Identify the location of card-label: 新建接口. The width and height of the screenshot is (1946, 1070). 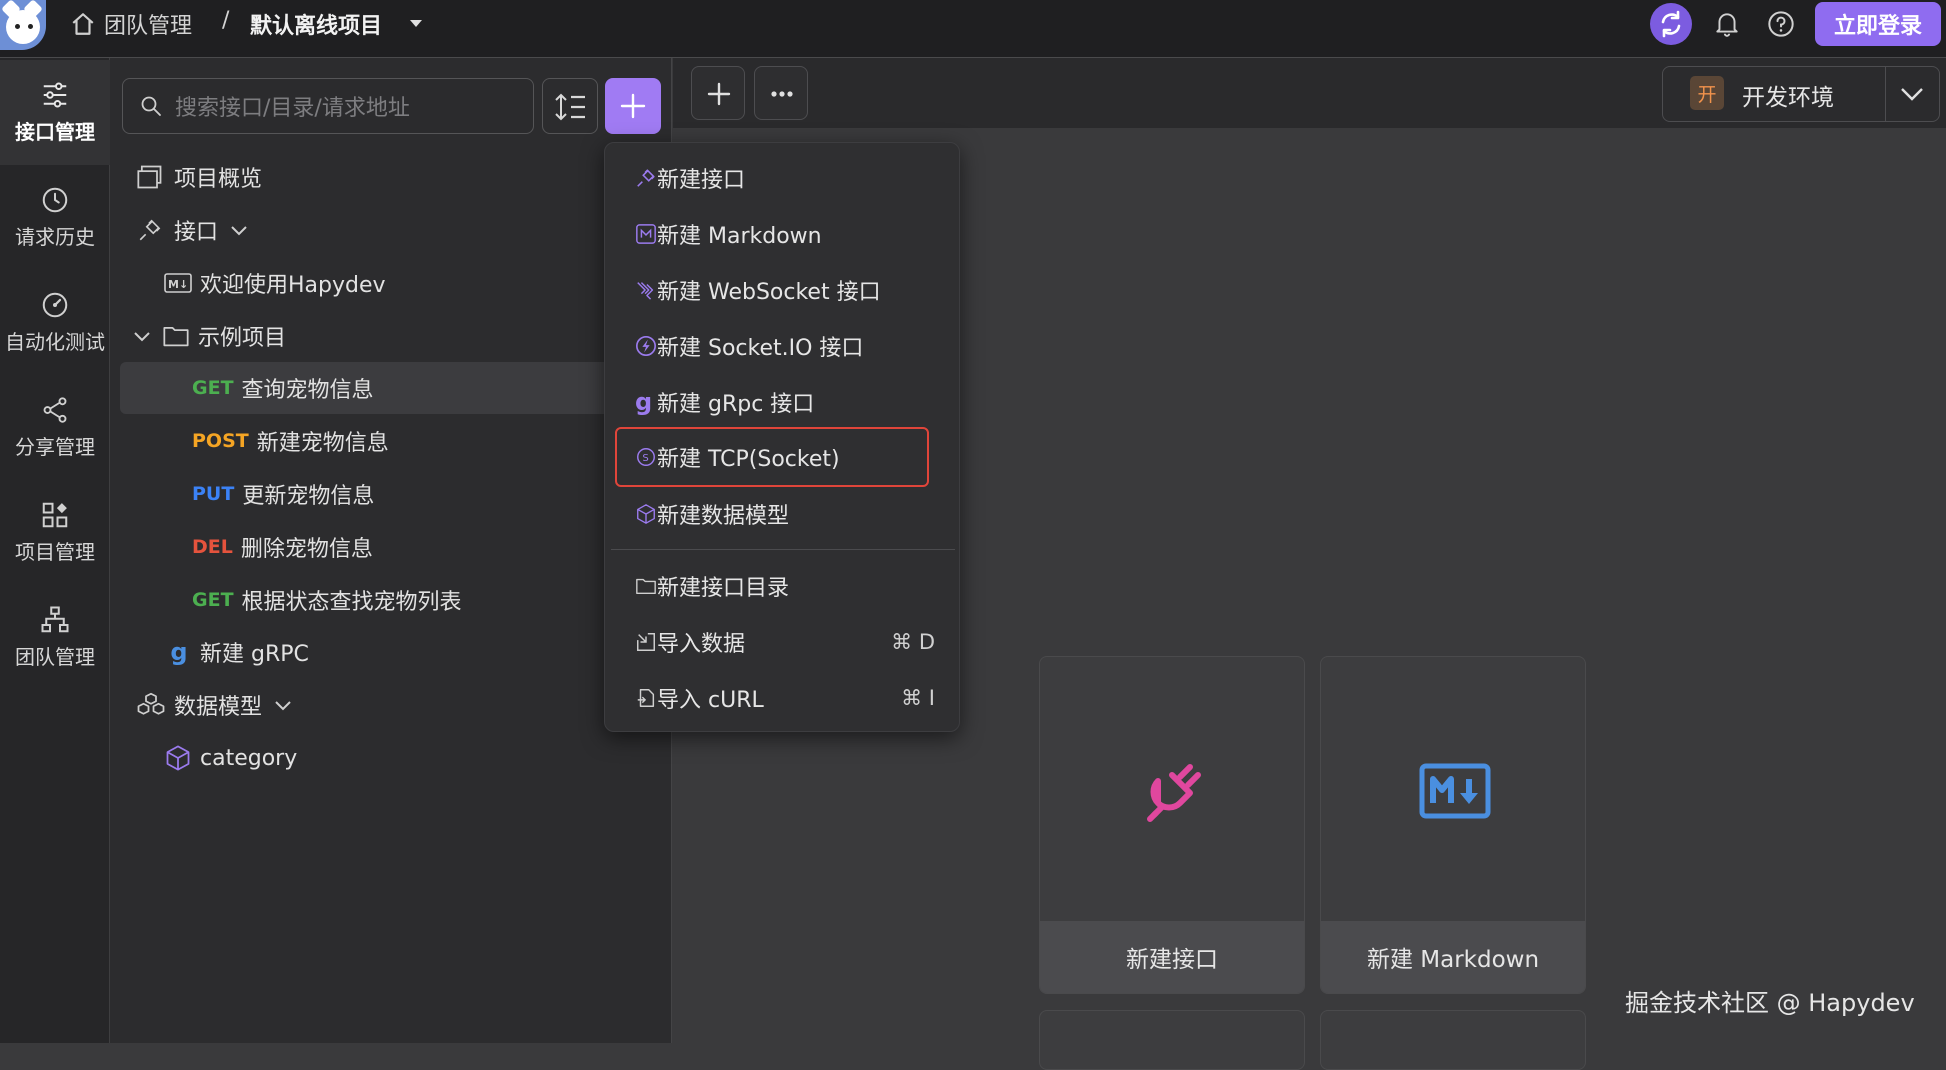
(1172, 957).